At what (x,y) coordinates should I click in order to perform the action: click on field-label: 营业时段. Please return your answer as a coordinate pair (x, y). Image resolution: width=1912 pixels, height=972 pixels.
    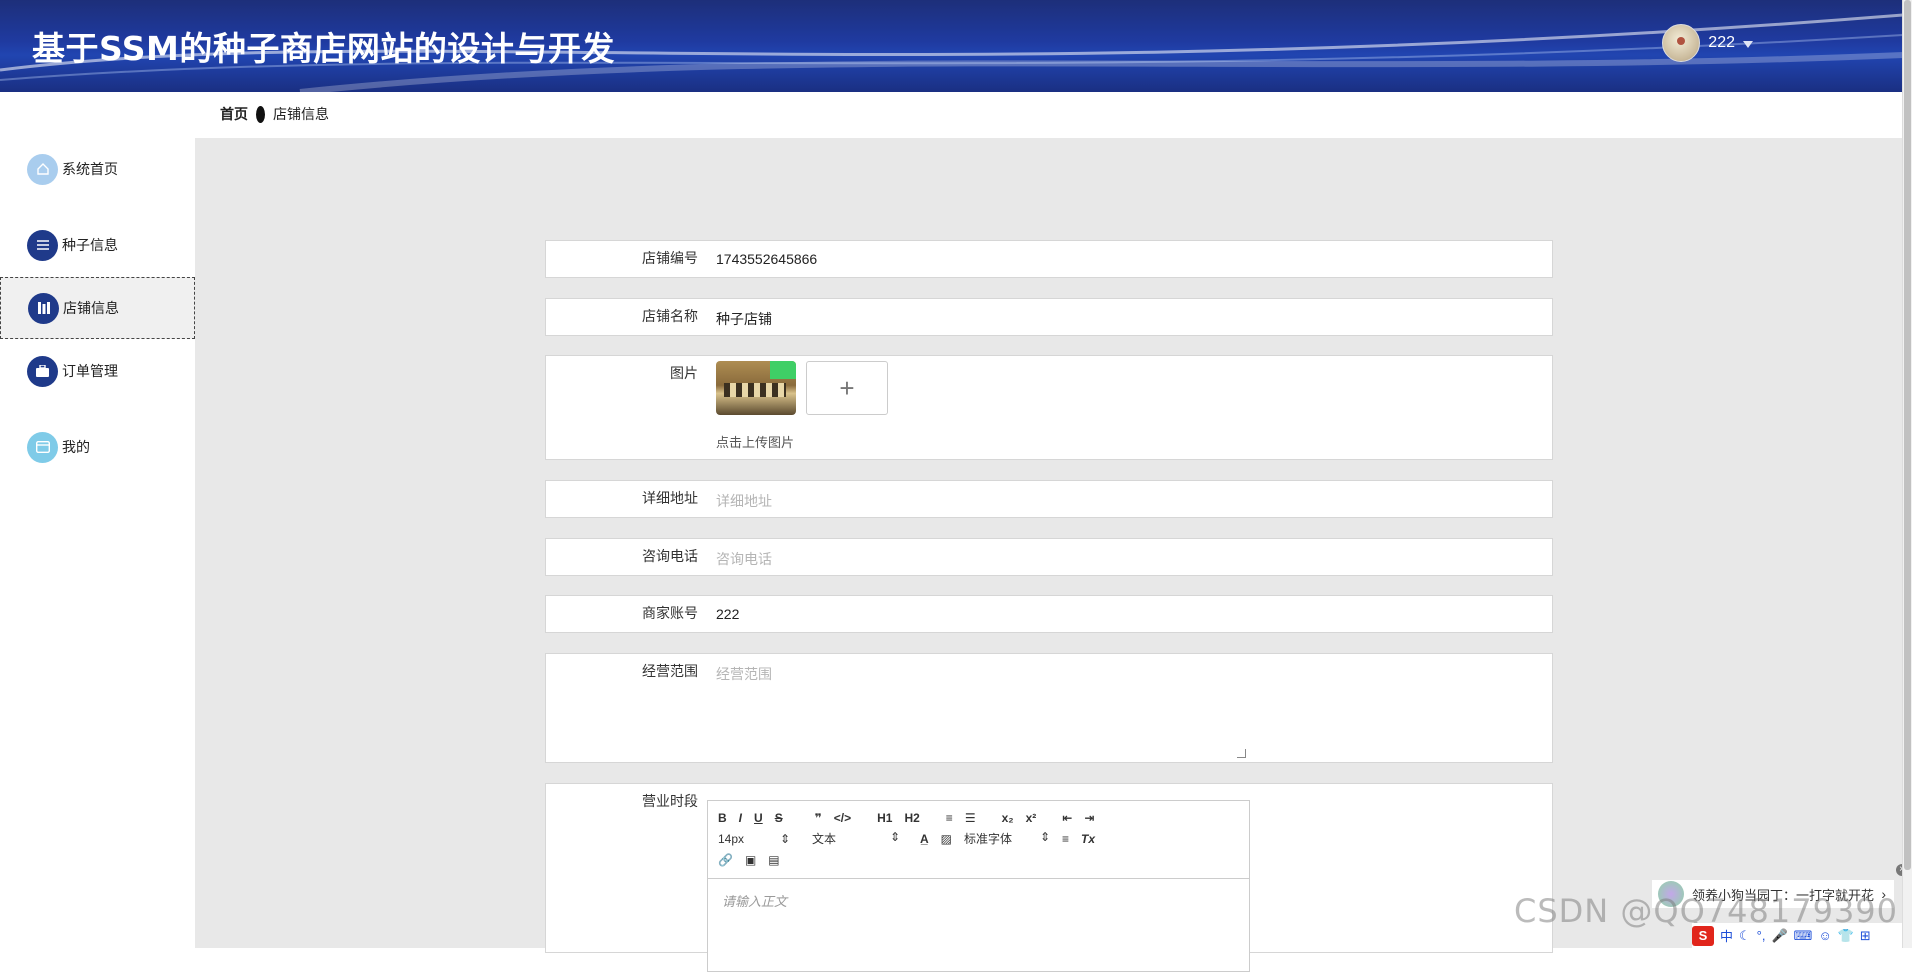
    Looking at the image, I should click on (670, 801).